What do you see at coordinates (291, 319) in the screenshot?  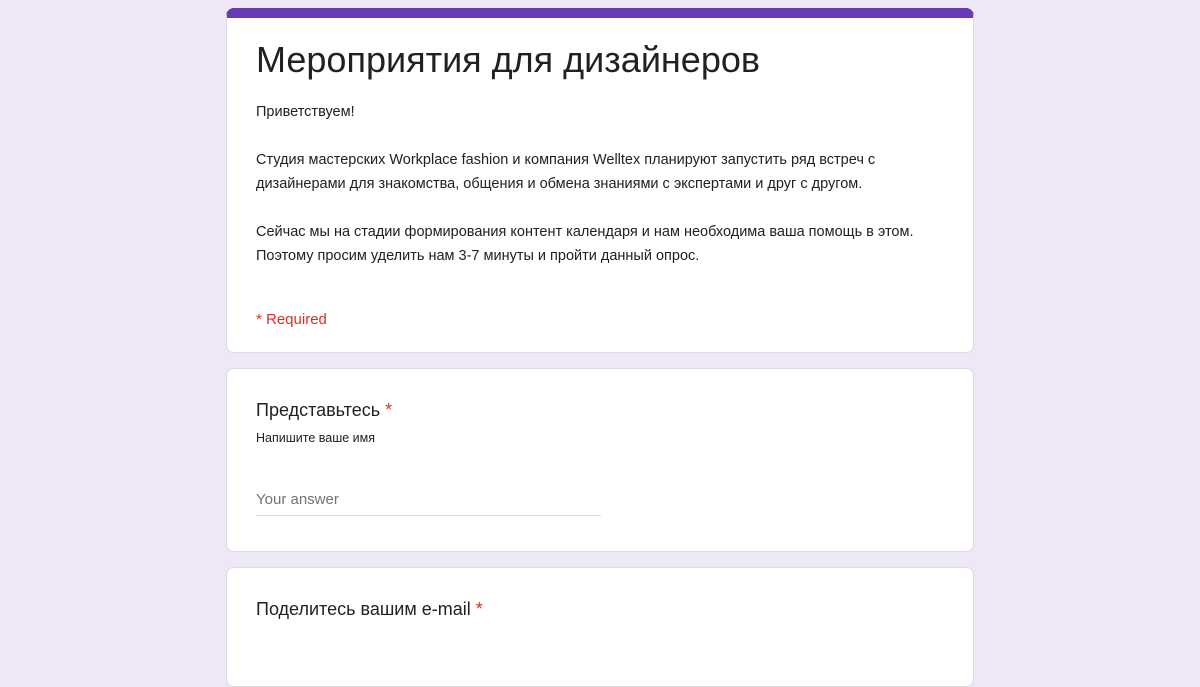 I see `required-note: * Required` at bounding box center [291, 319].